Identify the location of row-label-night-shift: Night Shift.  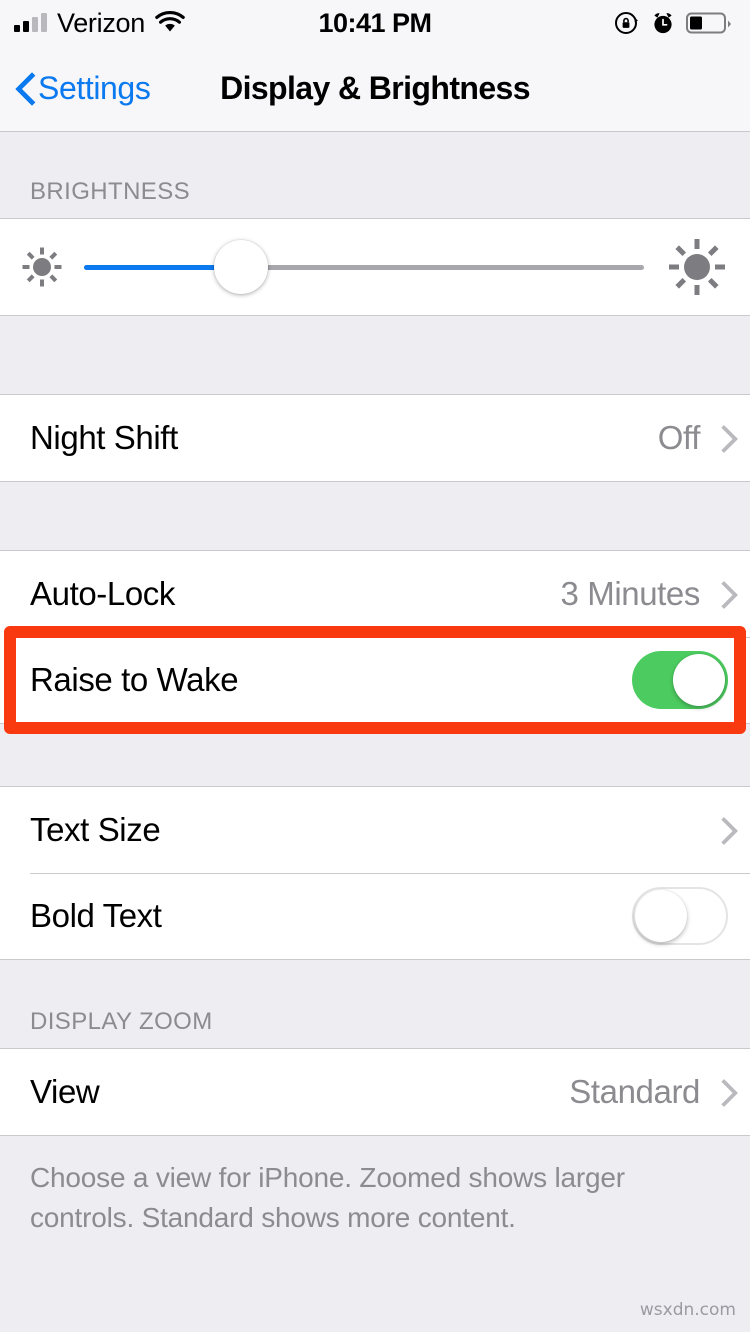
(104, 437).